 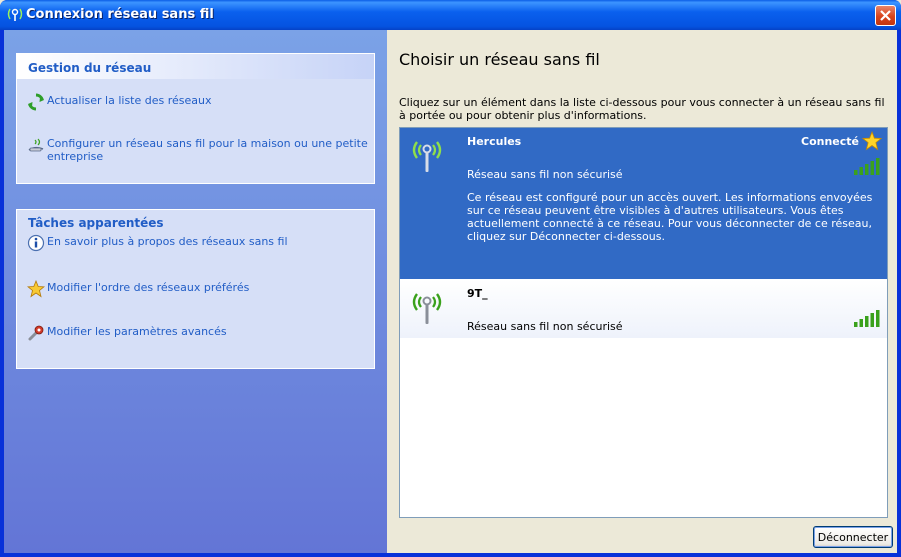 What do you see at coordinates (15, 14) in the screenshot?
I see `wireless-icon` at bounding box center [15, 14].